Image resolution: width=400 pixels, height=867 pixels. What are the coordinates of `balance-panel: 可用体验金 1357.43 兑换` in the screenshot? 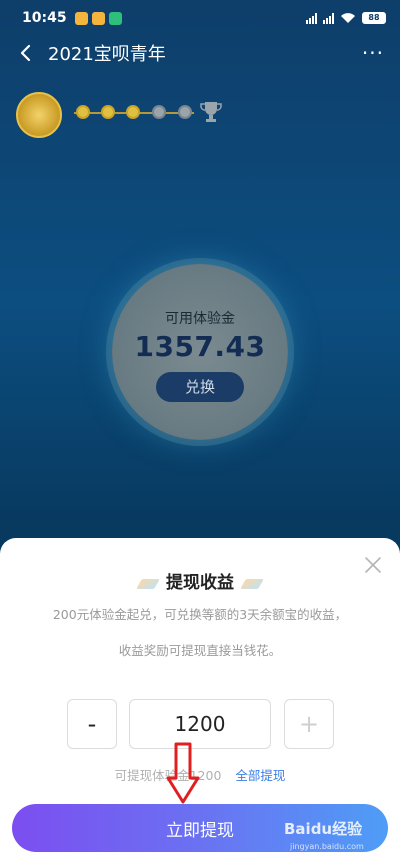 It's located at (200, 352).